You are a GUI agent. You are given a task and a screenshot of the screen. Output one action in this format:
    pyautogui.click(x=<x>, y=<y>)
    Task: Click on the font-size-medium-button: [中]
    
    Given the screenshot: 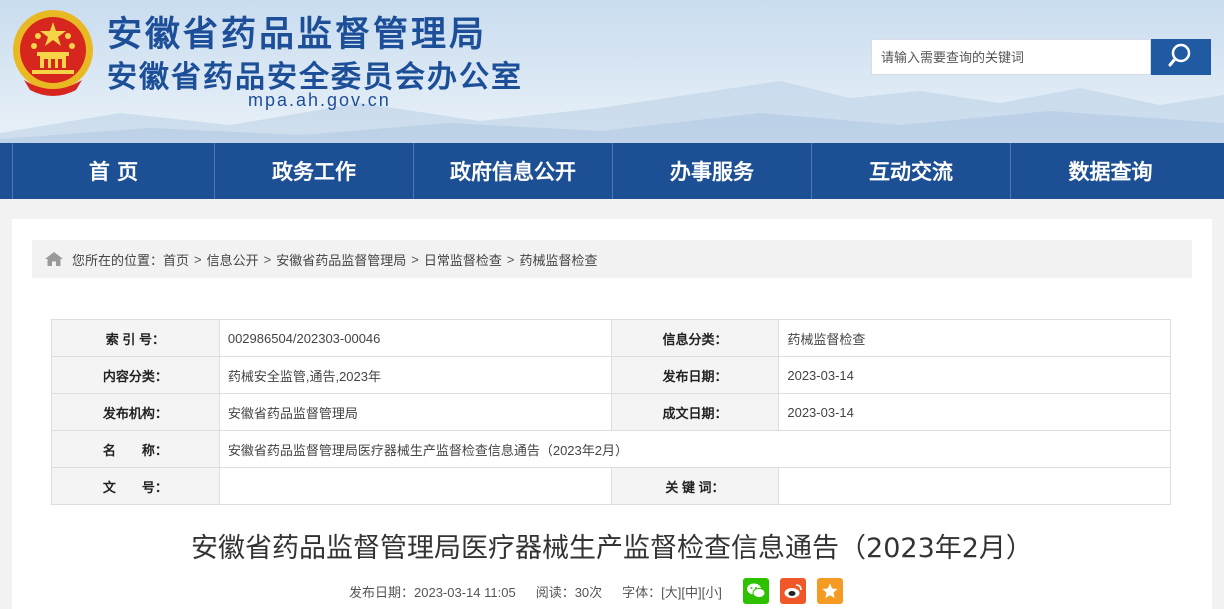 What is the action you would take?
    pyautogui.click(x=691, y=591)
    